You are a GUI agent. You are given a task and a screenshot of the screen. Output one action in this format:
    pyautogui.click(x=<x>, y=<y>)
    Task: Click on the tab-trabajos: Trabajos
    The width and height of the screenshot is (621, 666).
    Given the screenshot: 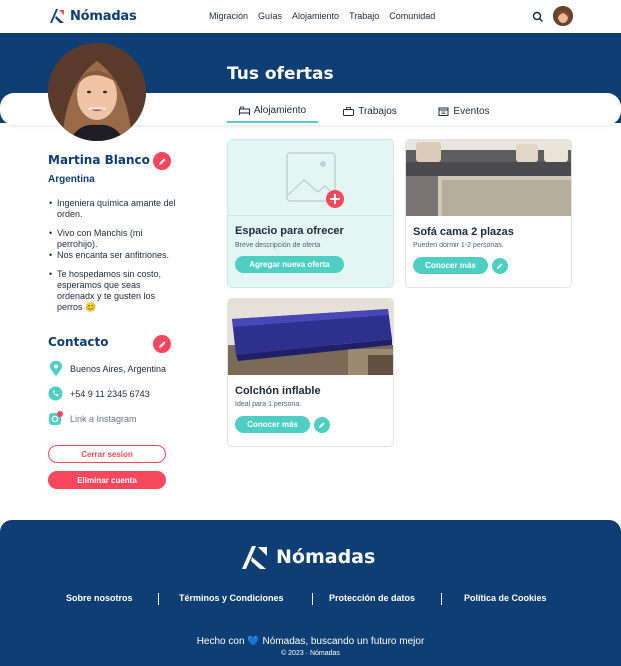 What is the action you would take?
    pyautogui.click(x=370, y=111)
    